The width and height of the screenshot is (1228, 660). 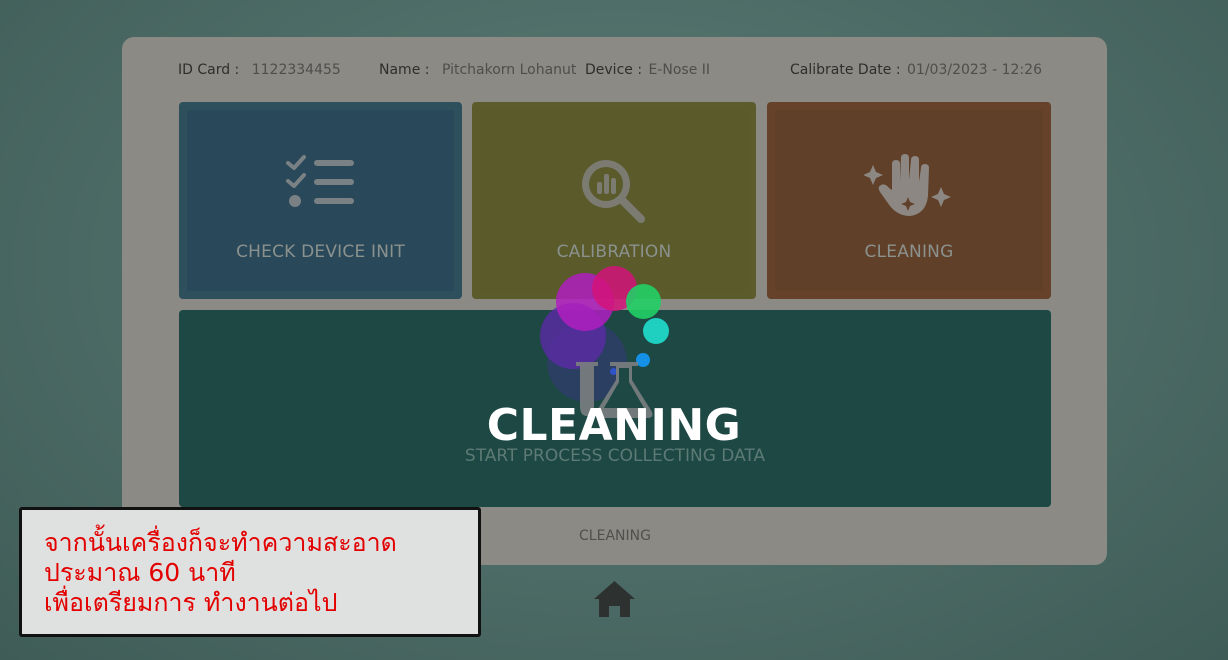 I want to click on overlay-title: CLEANING, so click(x=614, y=425).